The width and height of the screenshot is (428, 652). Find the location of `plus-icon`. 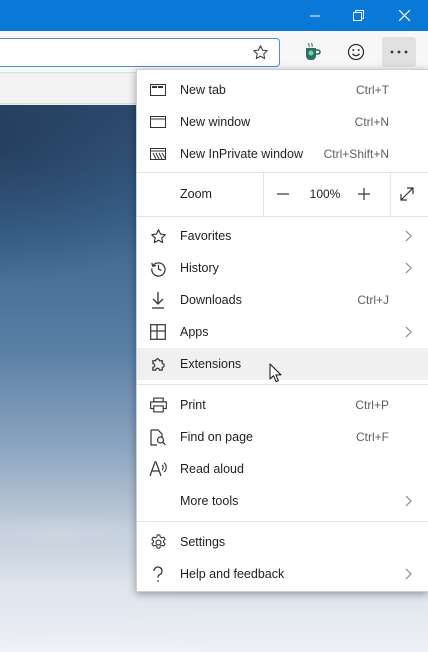

plus-icon is located at coordinates (364, 194).